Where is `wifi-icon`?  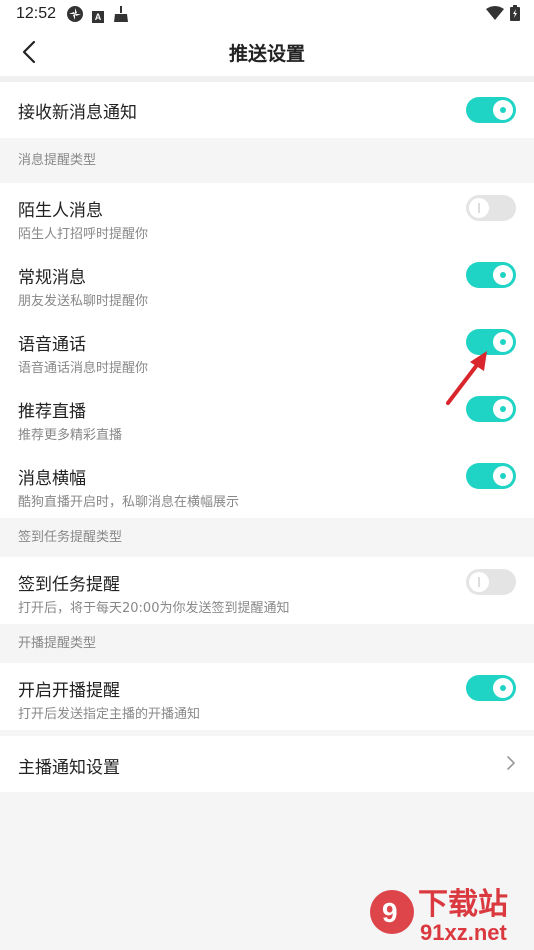 wifi-icon is located at coordinates (495, 15).